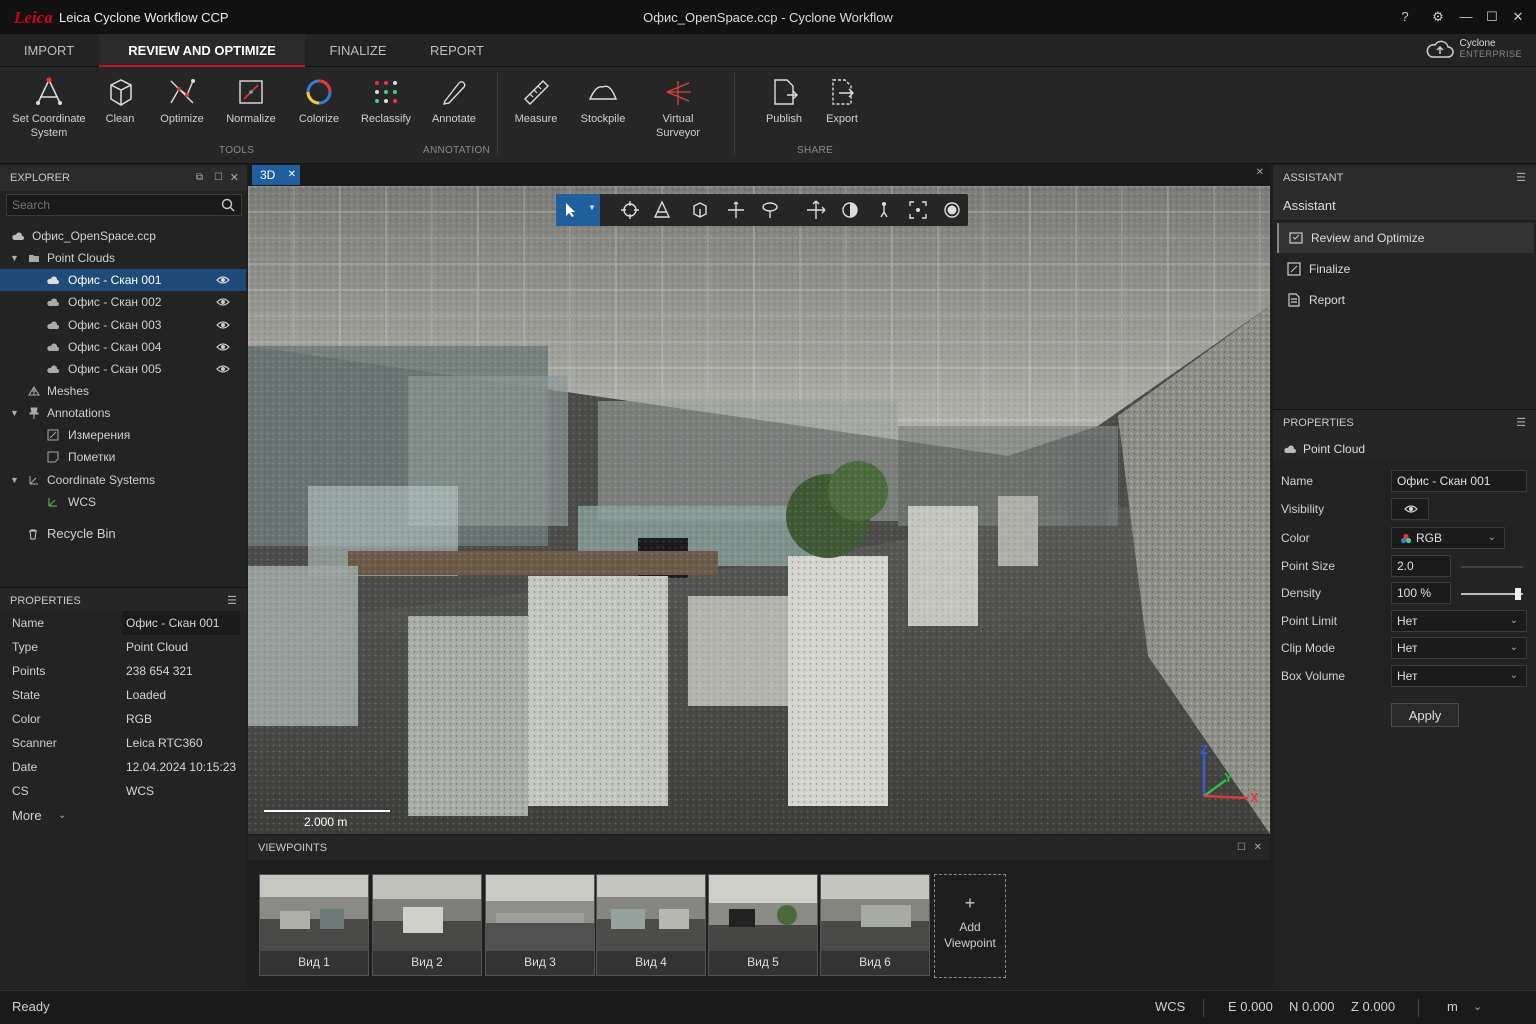 The height and width of the screenshot is (1024, 1536). Describe the element at coordinates (970, 926) in the screenshot. I see `add-viewpoint-button: + Add Viewpoint` at that location.